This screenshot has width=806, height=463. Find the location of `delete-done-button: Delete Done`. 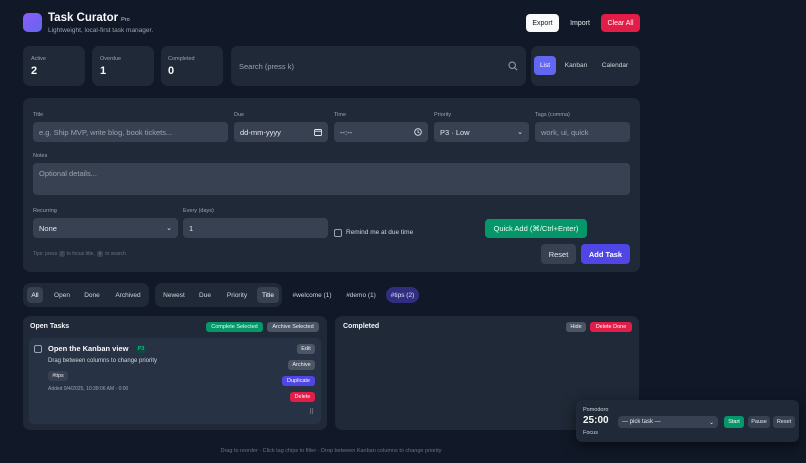

delete-done-button: Delete Done is located at coordinates (611, 327).